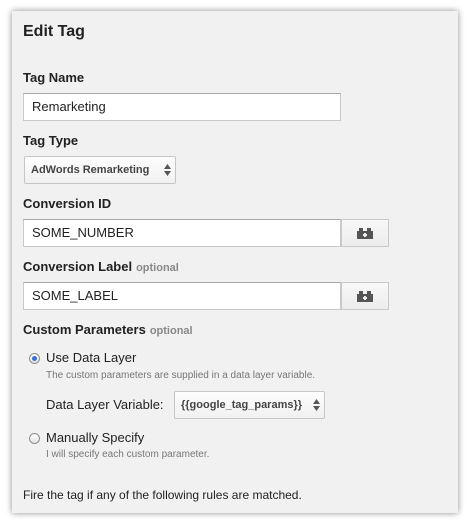  What do you see at coordinates (91, 357) in the screenshot?
I see `use-data-layer-label: Use Data Layer` at bounding box center [91, 357].